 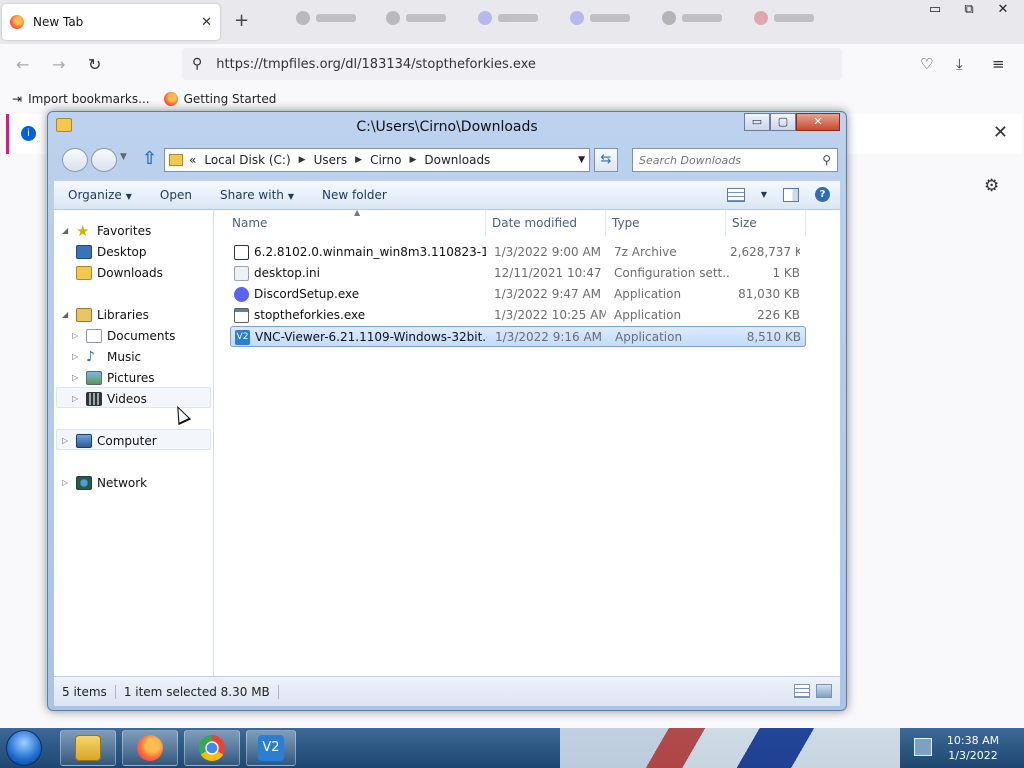 I want to click on search-box: ⚲, so click(x=735, y=160).